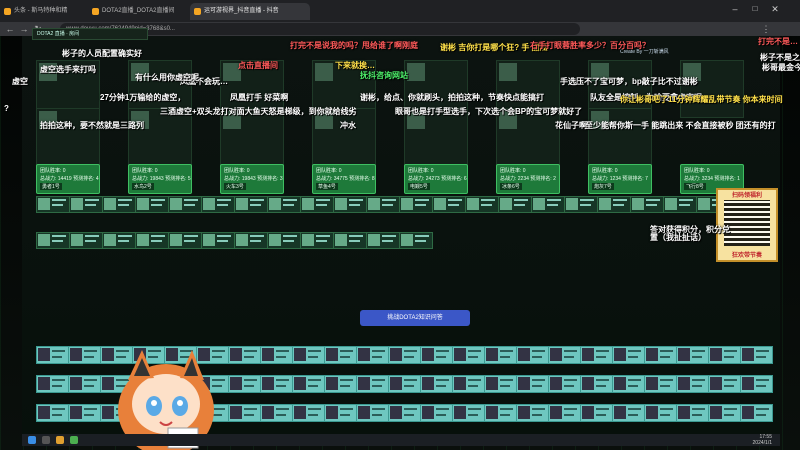 This screenshot has width=800, height=450. I want to click on close-button: ✕, so click(775, 11).